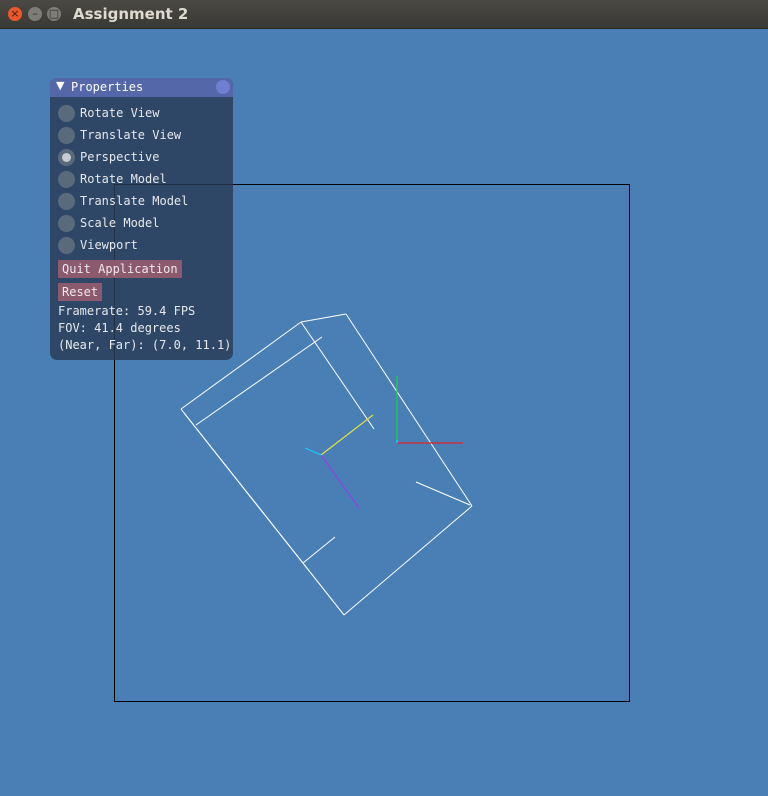  I want to click on minimize-window-button: –, so click(35, 14).